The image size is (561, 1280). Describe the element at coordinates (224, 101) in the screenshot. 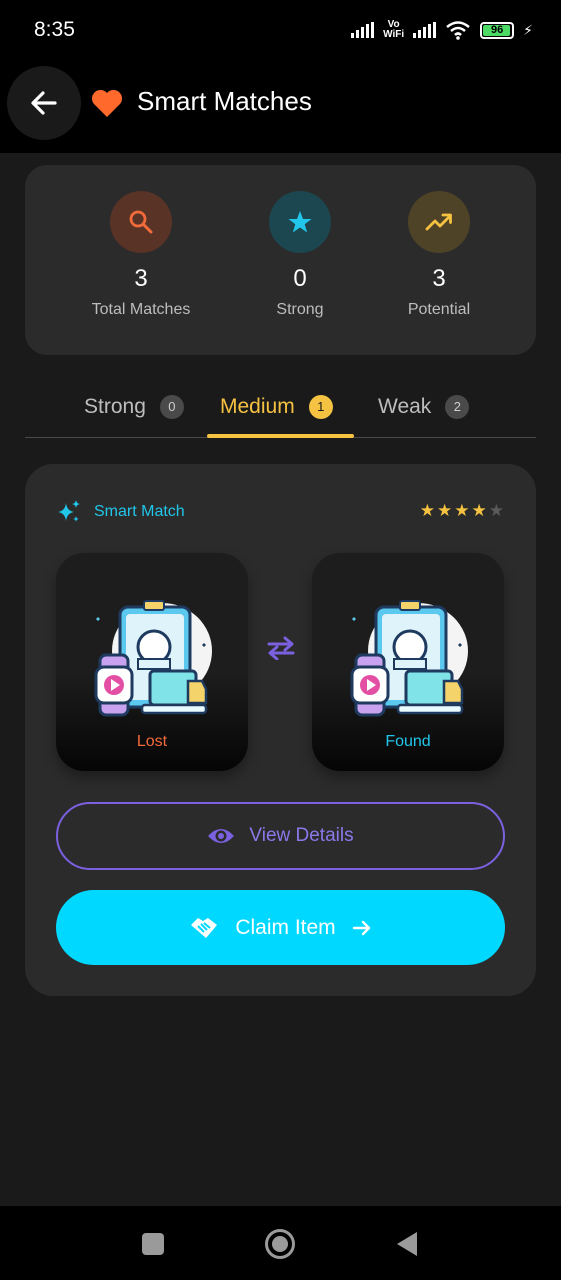

I see `page-title: Smart Matches` at that location.